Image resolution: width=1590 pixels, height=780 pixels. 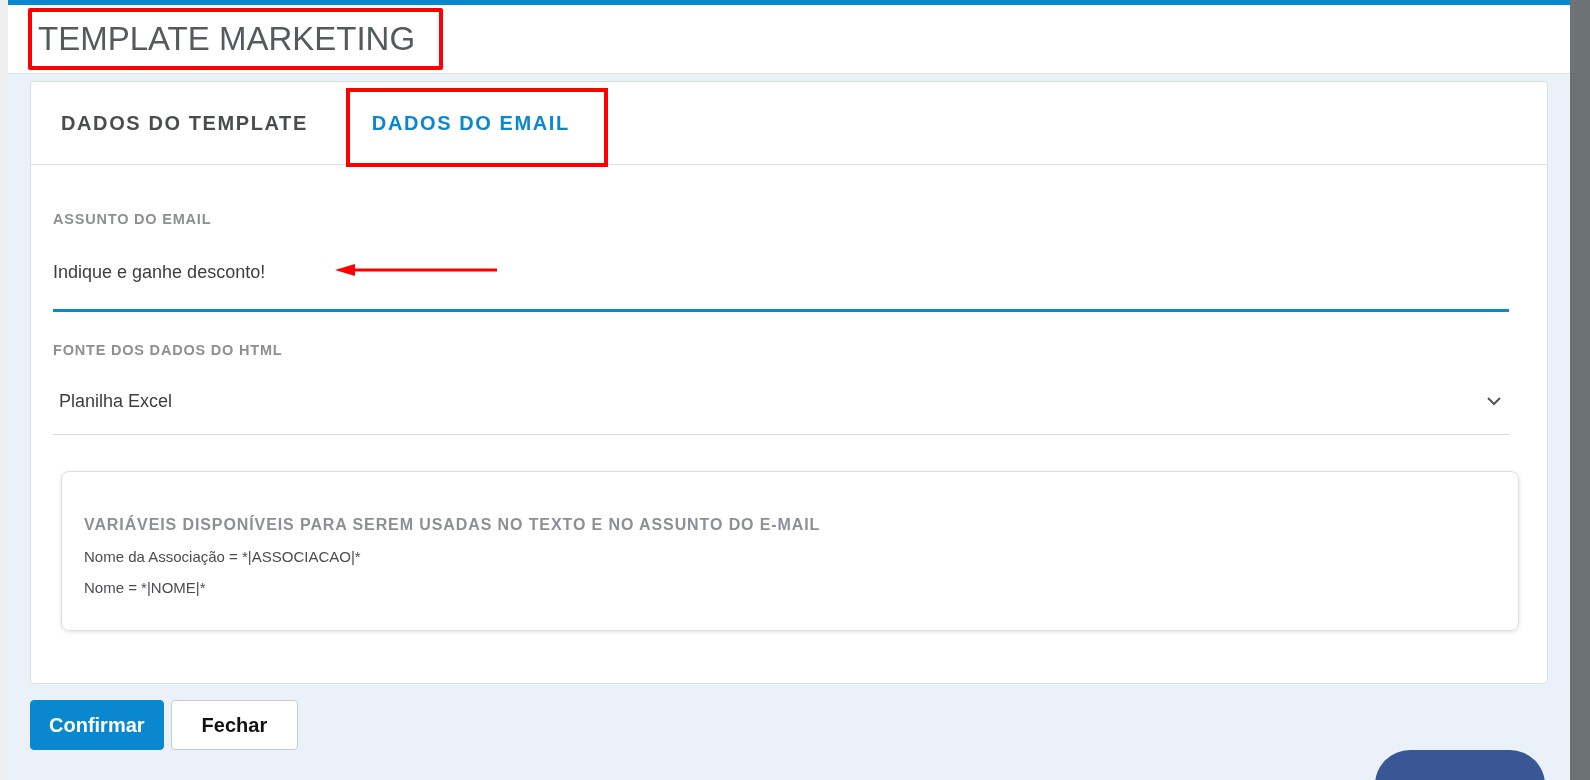 I want to click on chevron-down-icon, so click(x=1494, y=401).